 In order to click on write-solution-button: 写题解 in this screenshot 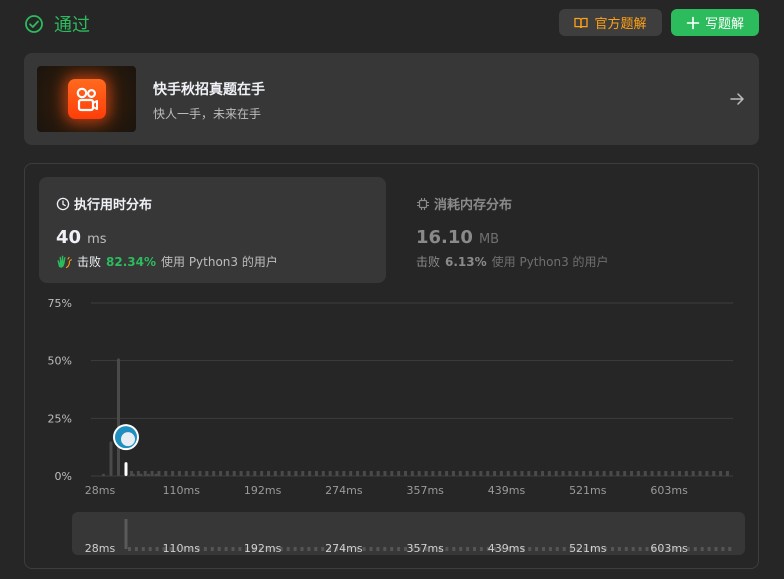, I will do `click(715, 22)`.